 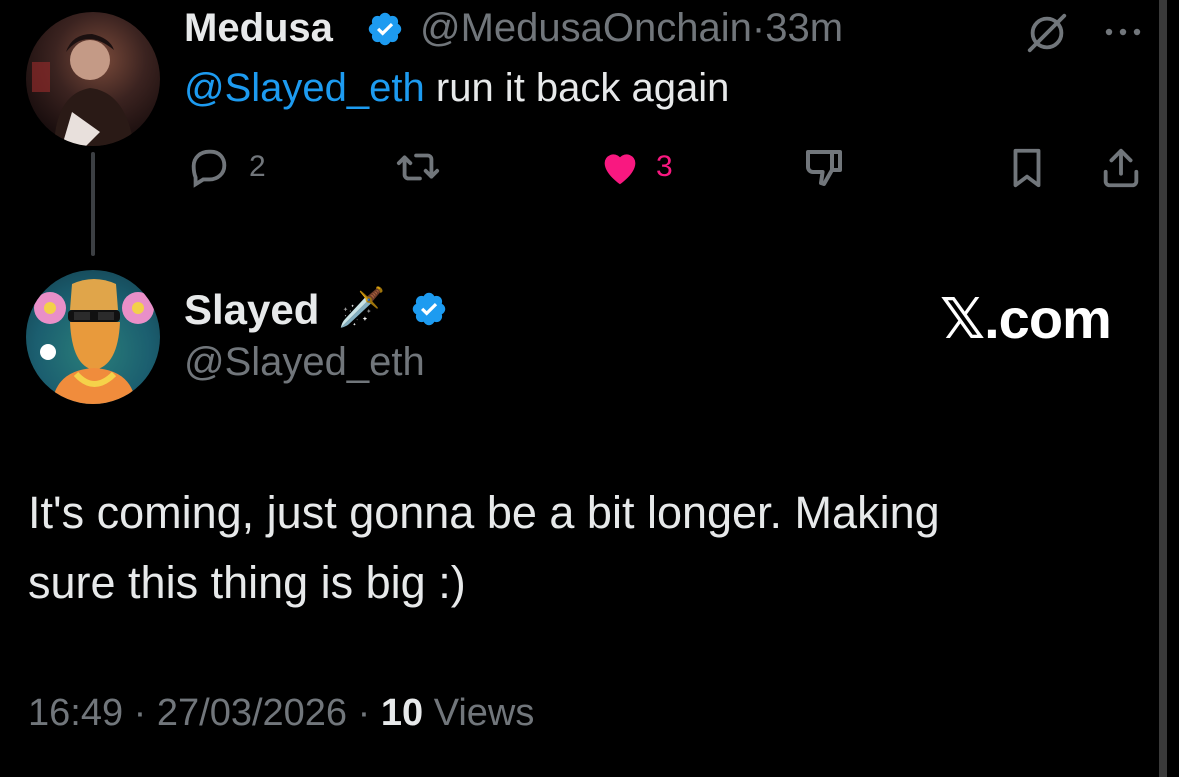 What do you see at coordinates (418, 167) in the screenshot?
I see `repost-icon` at bounding box center [418, 167].